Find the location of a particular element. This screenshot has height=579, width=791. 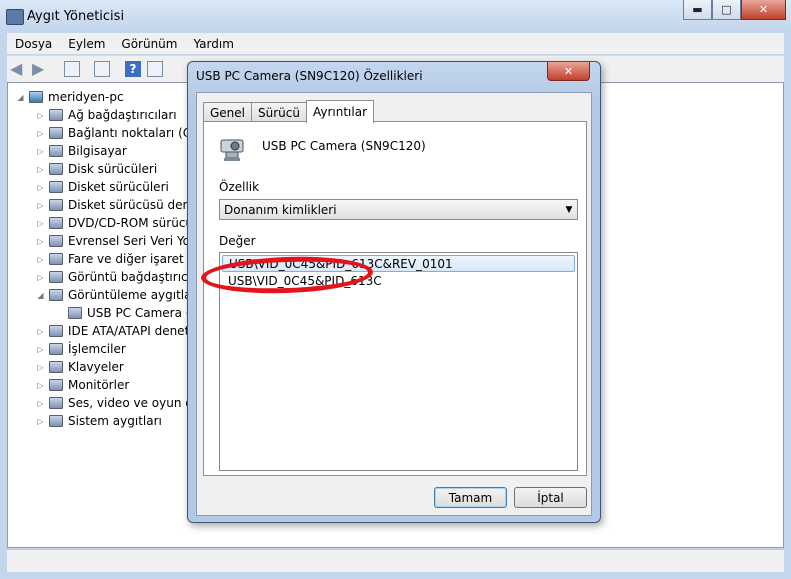

properties-icon is located at coordinates (102, 69).